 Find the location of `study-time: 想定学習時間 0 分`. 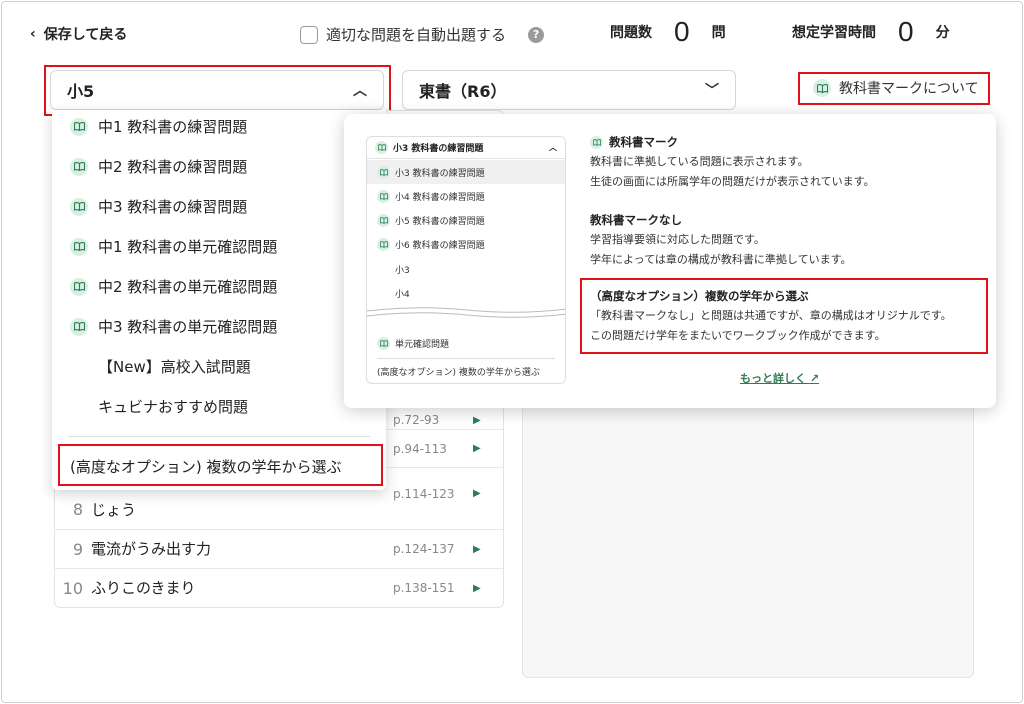

study-time: 想定学習時間 0 分 is located at coordinates (871, 32).